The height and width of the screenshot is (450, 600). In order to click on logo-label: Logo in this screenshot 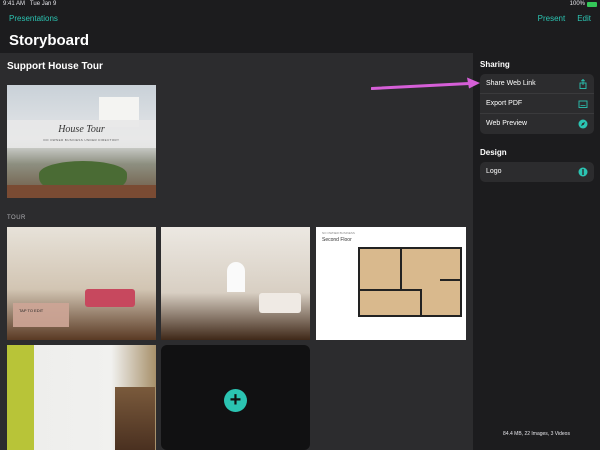, I will do `click(494, 171)`.